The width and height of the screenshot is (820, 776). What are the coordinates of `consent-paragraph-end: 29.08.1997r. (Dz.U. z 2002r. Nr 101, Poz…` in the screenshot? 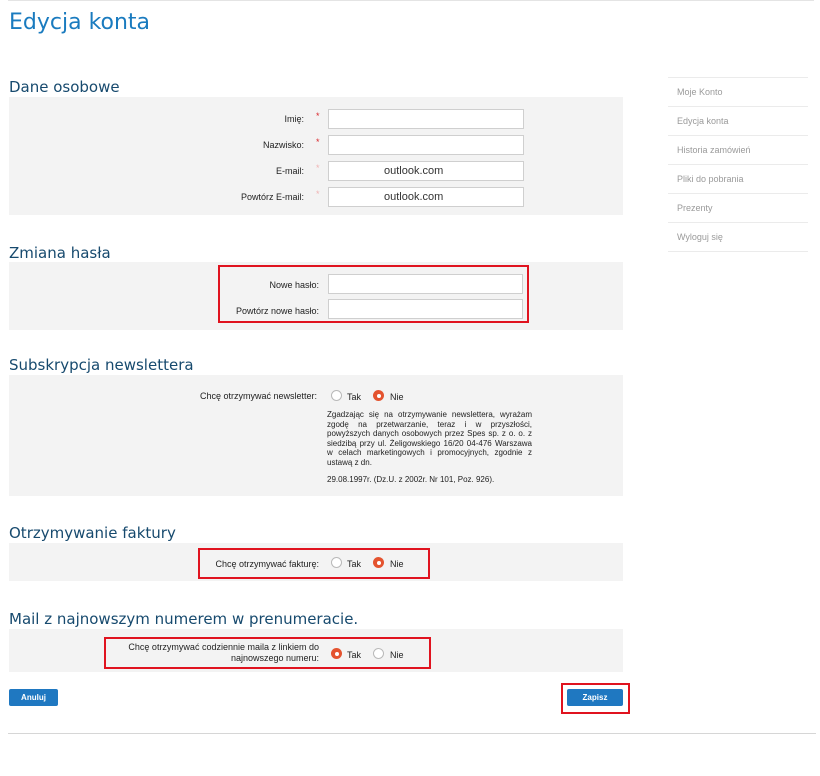 It's located at (411, 479).